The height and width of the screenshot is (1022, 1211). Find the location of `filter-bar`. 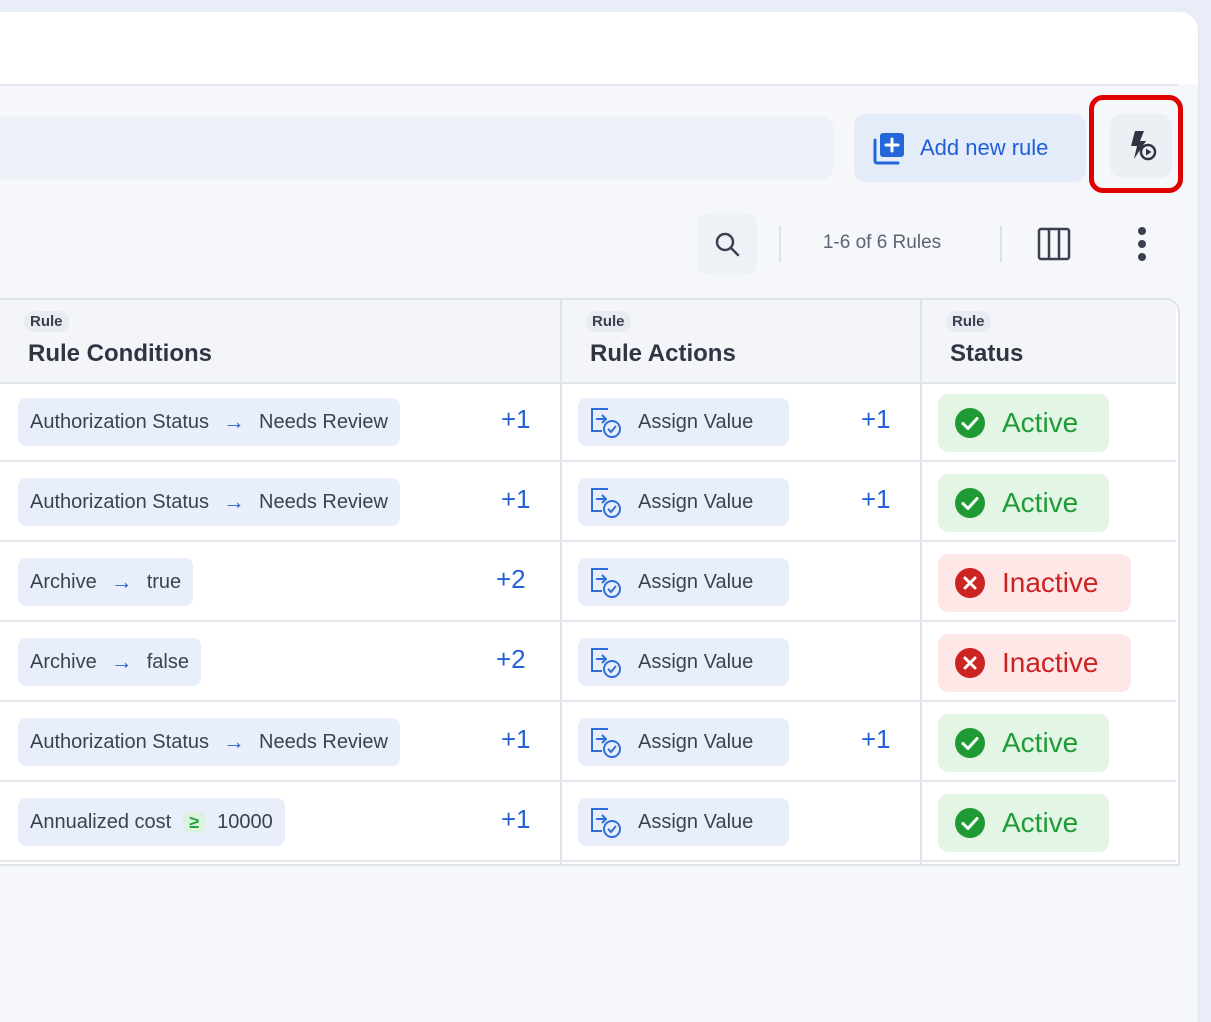

filter-bar is located at coordinates (417, 148).